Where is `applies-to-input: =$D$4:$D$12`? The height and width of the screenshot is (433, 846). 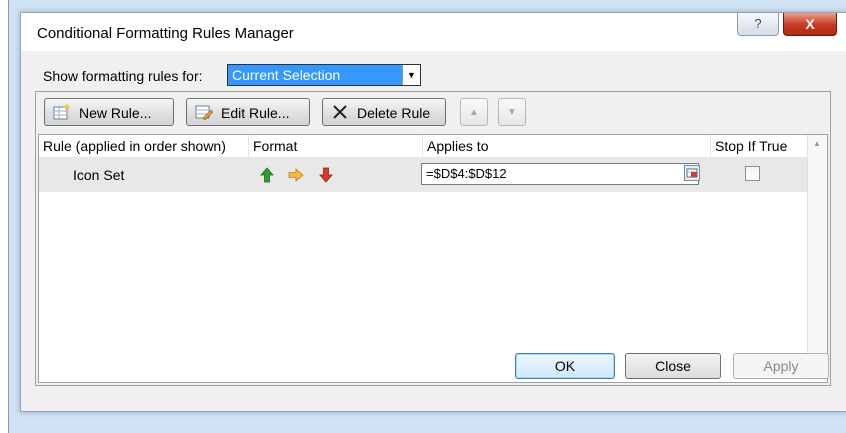 applies-to-input: =$D$4:$D$12 is located at coordinates (560, 174).